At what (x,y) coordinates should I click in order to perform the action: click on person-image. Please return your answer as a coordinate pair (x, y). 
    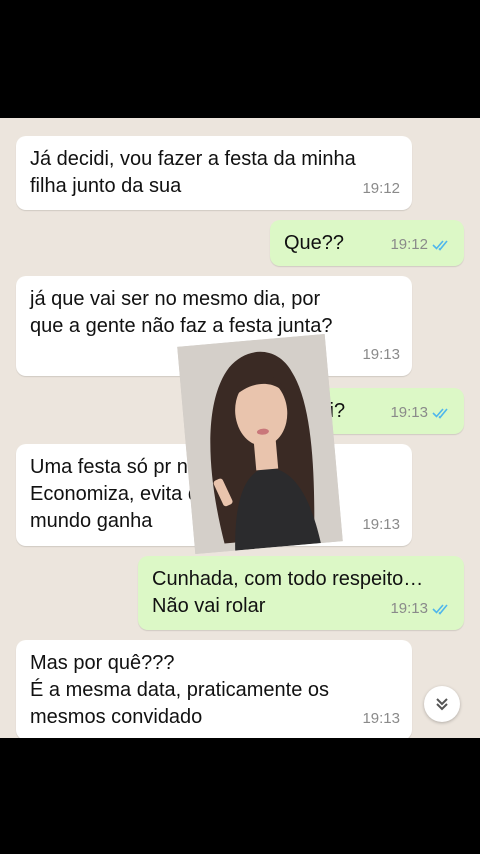
    Looking at the image, I should click on (260, 444).